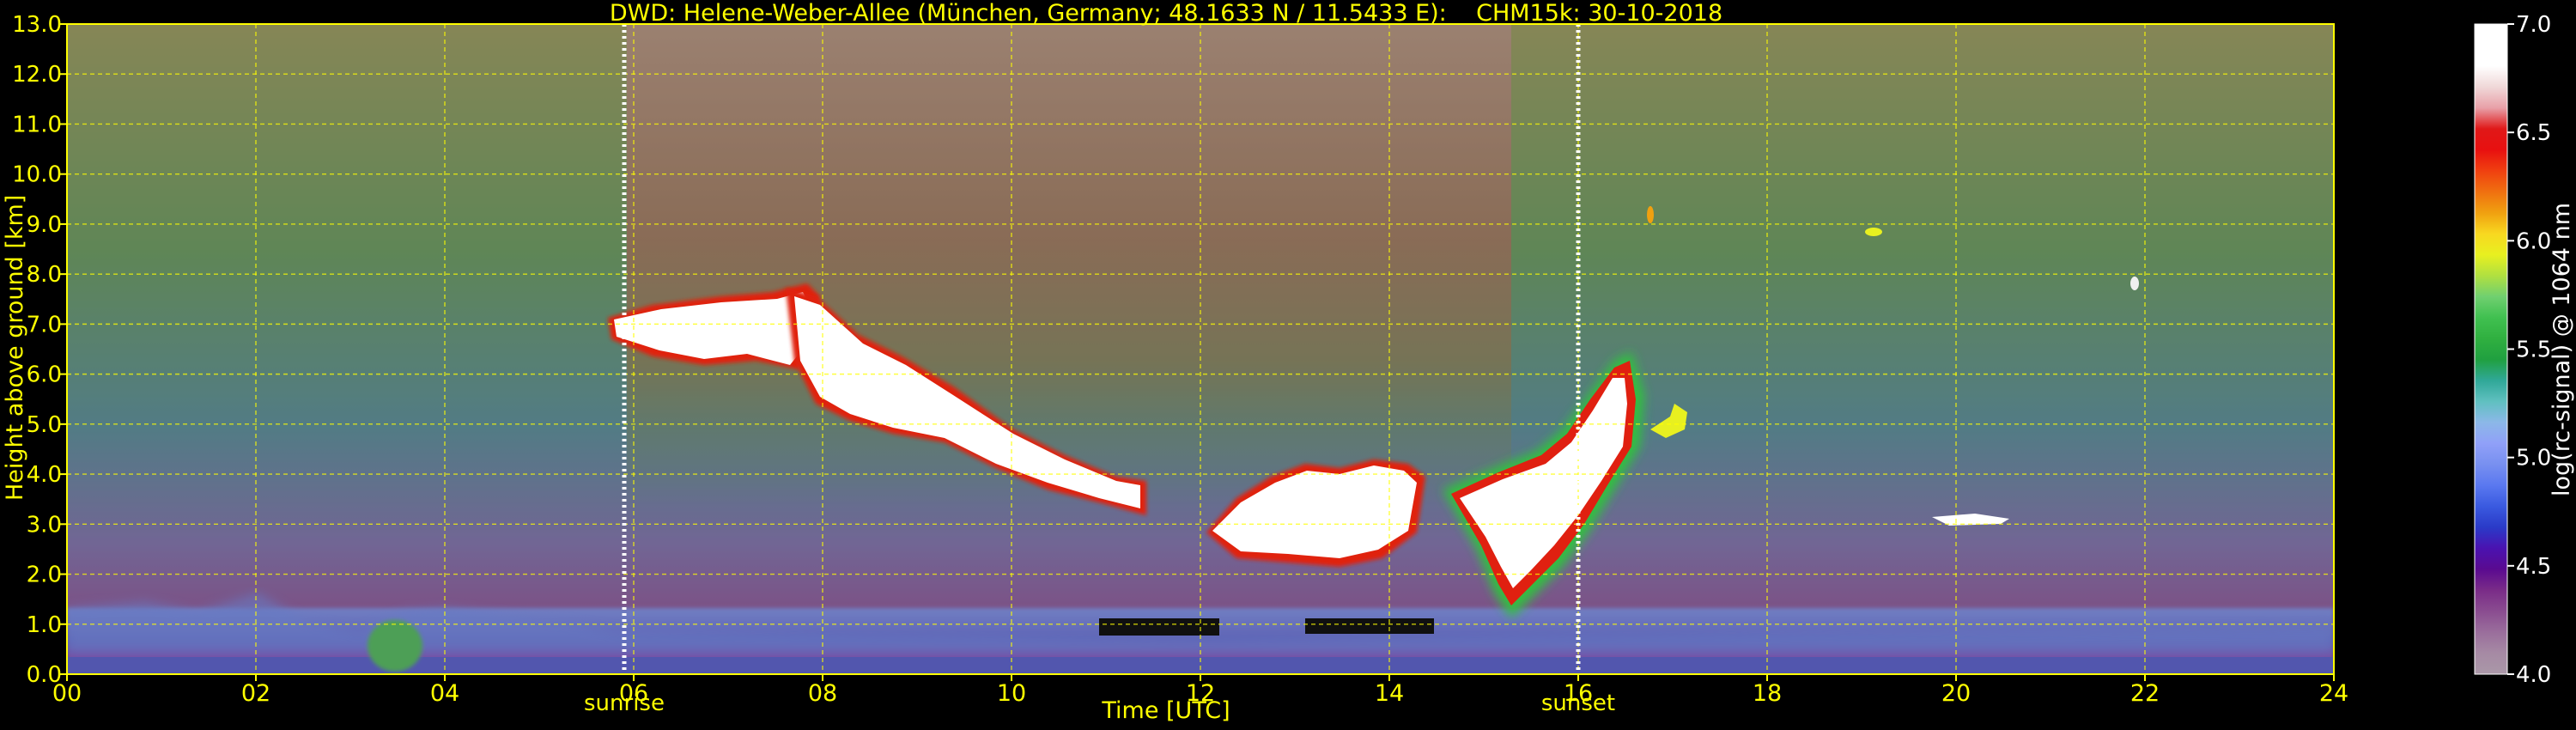  What do you see at coordinates (2533, 241) in the screenshot?
I see `colorbar-tick-label: 6.0` at bounding box center [2533, 241].